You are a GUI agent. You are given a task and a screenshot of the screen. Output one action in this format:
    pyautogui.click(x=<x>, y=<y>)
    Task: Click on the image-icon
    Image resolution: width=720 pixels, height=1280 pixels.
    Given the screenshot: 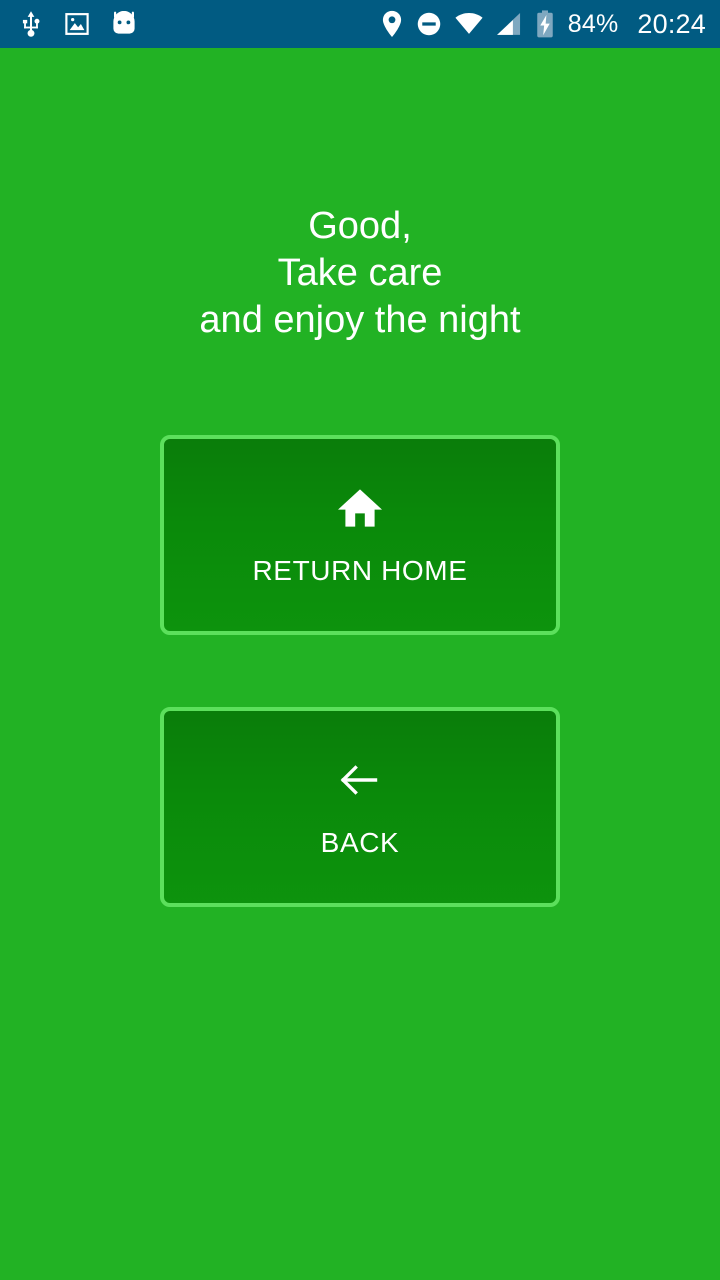 What is the action you would take?
    pyautogui.click(x=77, y=24)
    